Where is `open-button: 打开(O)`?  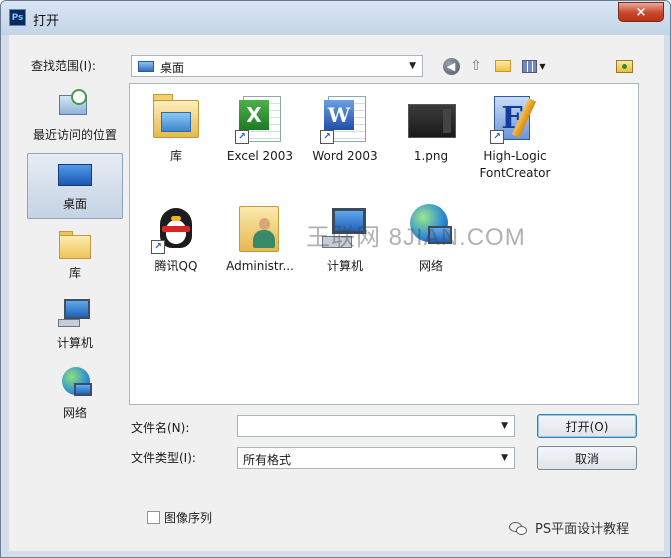
open-button: 打开(O) is located at coordinates (587, 426).